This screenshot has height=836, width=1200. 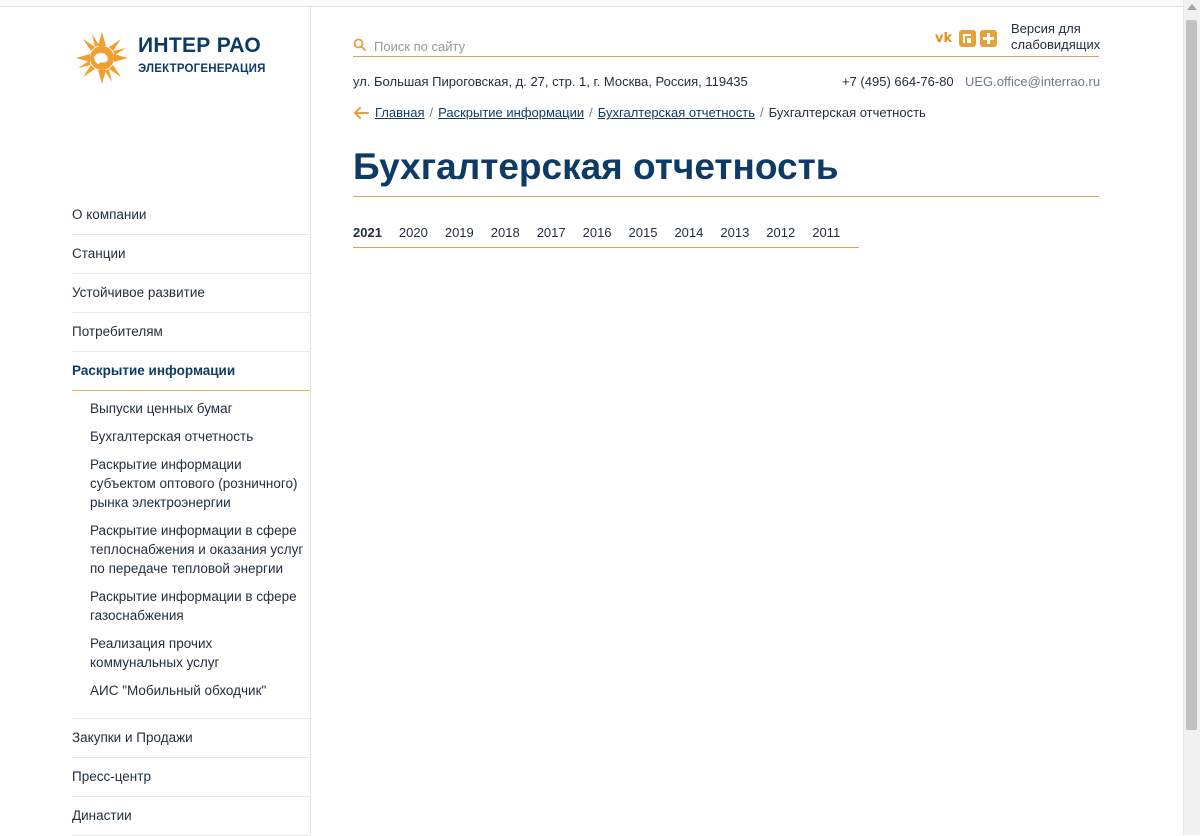 I want to click on sun-logo-icon, so click(x=102, y=58).